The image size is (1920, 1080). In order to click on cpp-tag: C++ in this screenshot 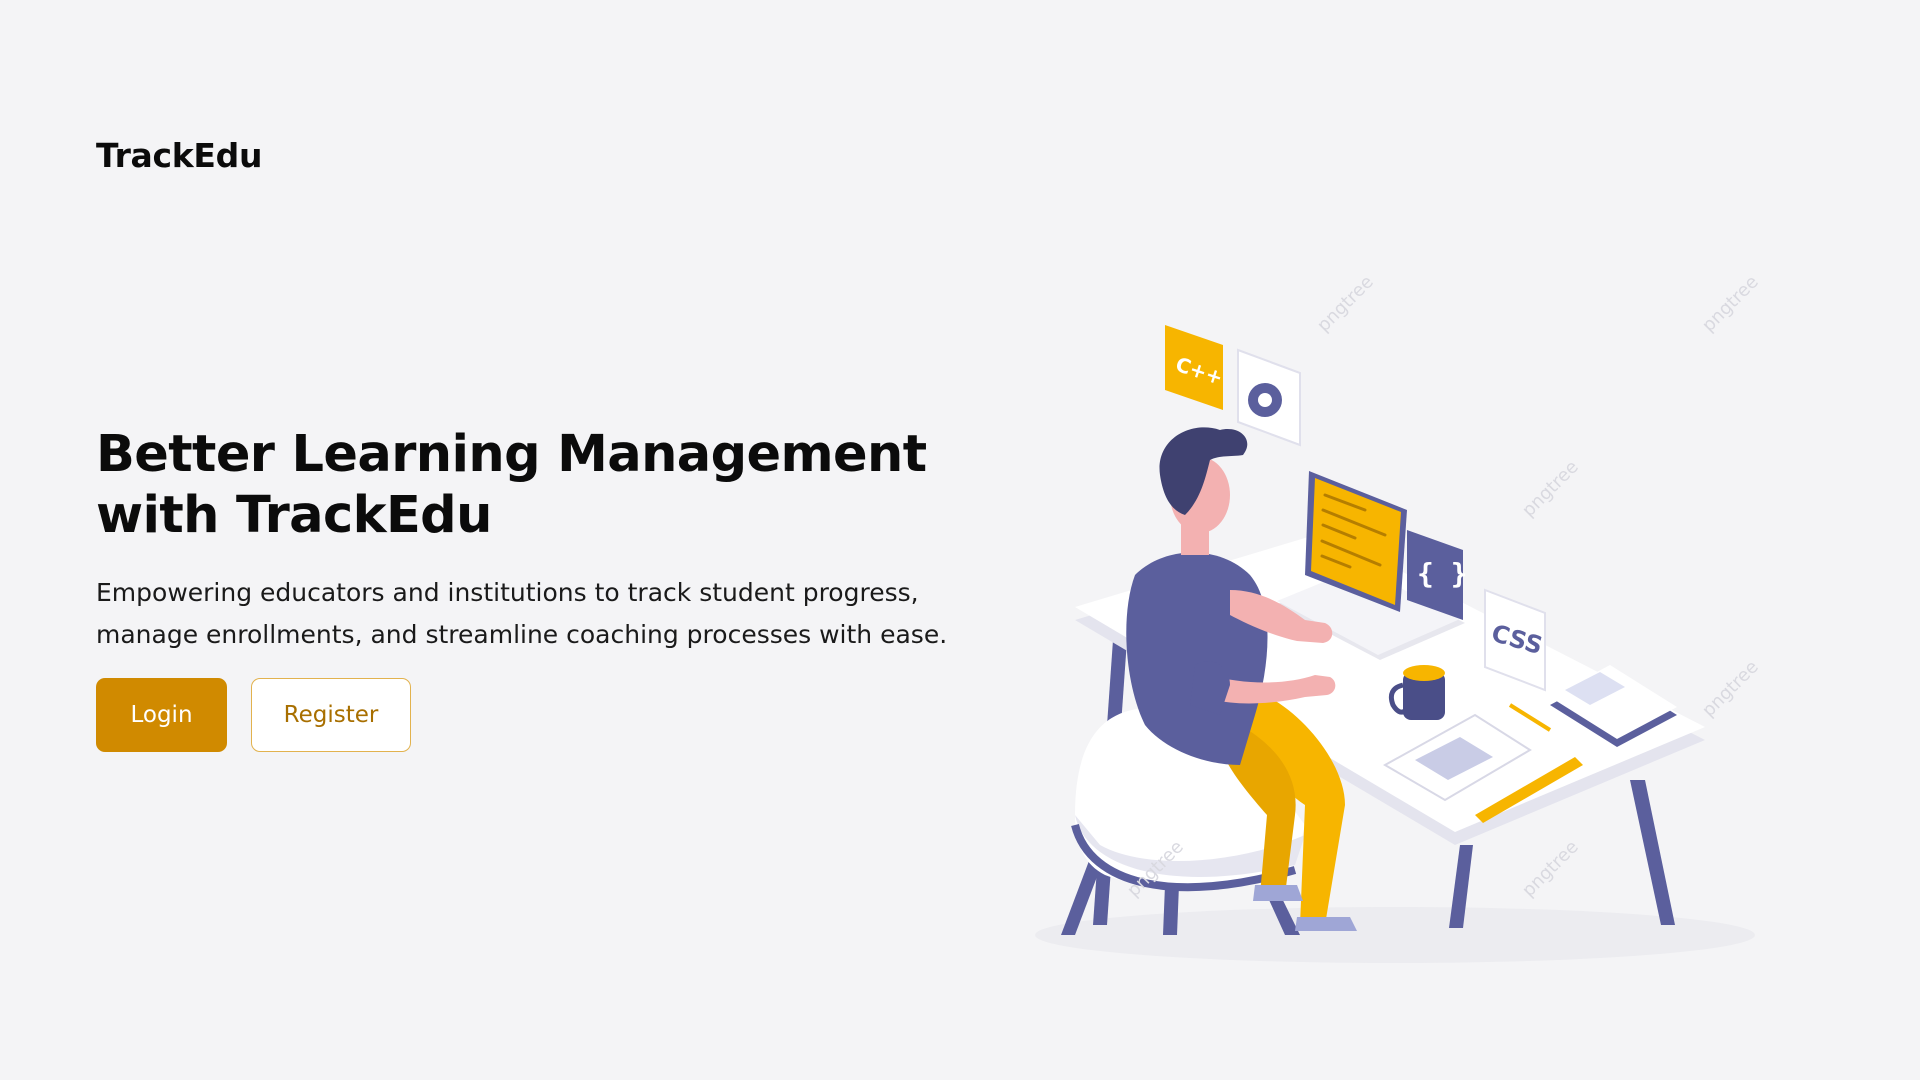, I will do `click(1195, 367)`.